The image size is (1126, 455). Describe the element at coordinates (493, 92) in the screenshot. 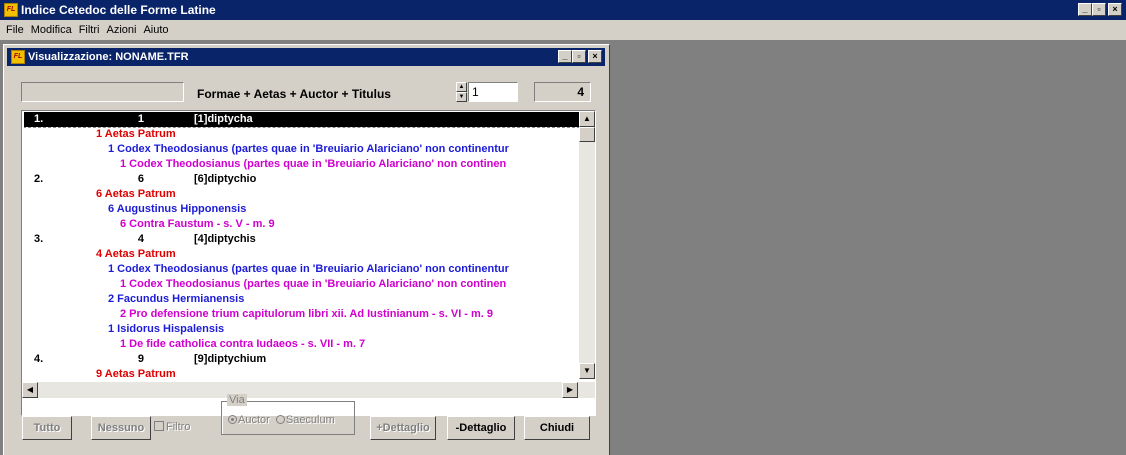

I see `page-input: 1` at that location.